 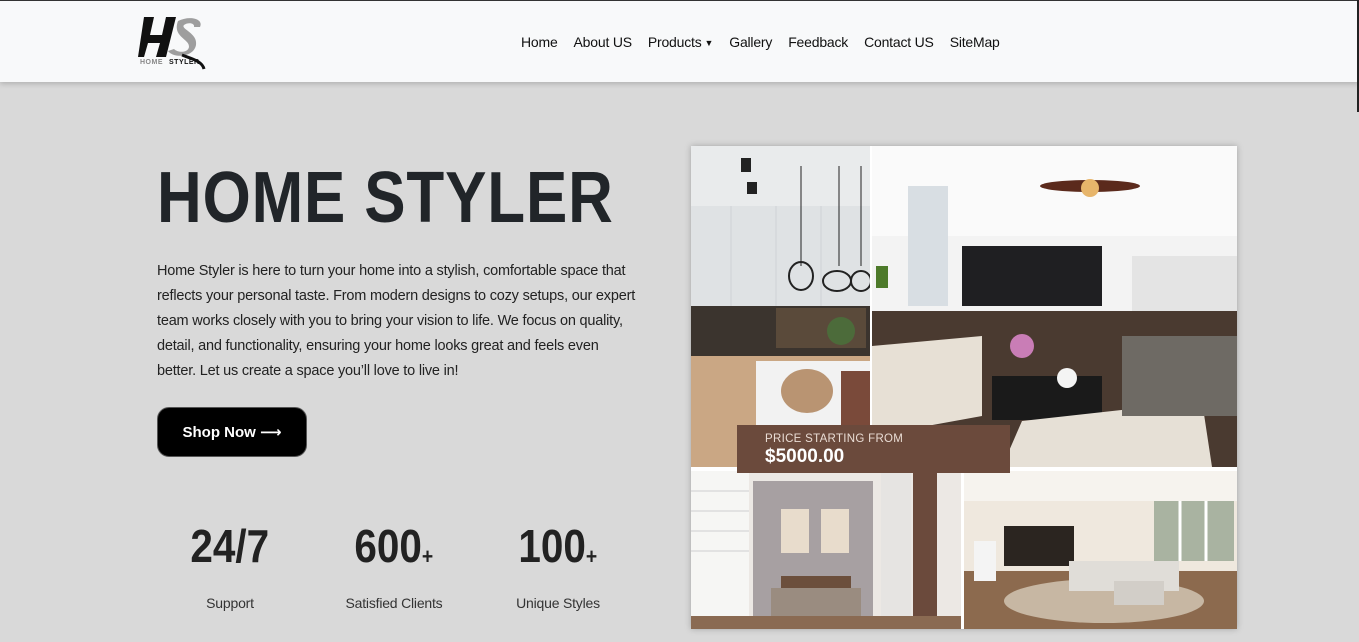 What do you see at coordinates (805, 456) in the screenshot?
I see `price-value: $5000.00` at bounding box center [805, 456].